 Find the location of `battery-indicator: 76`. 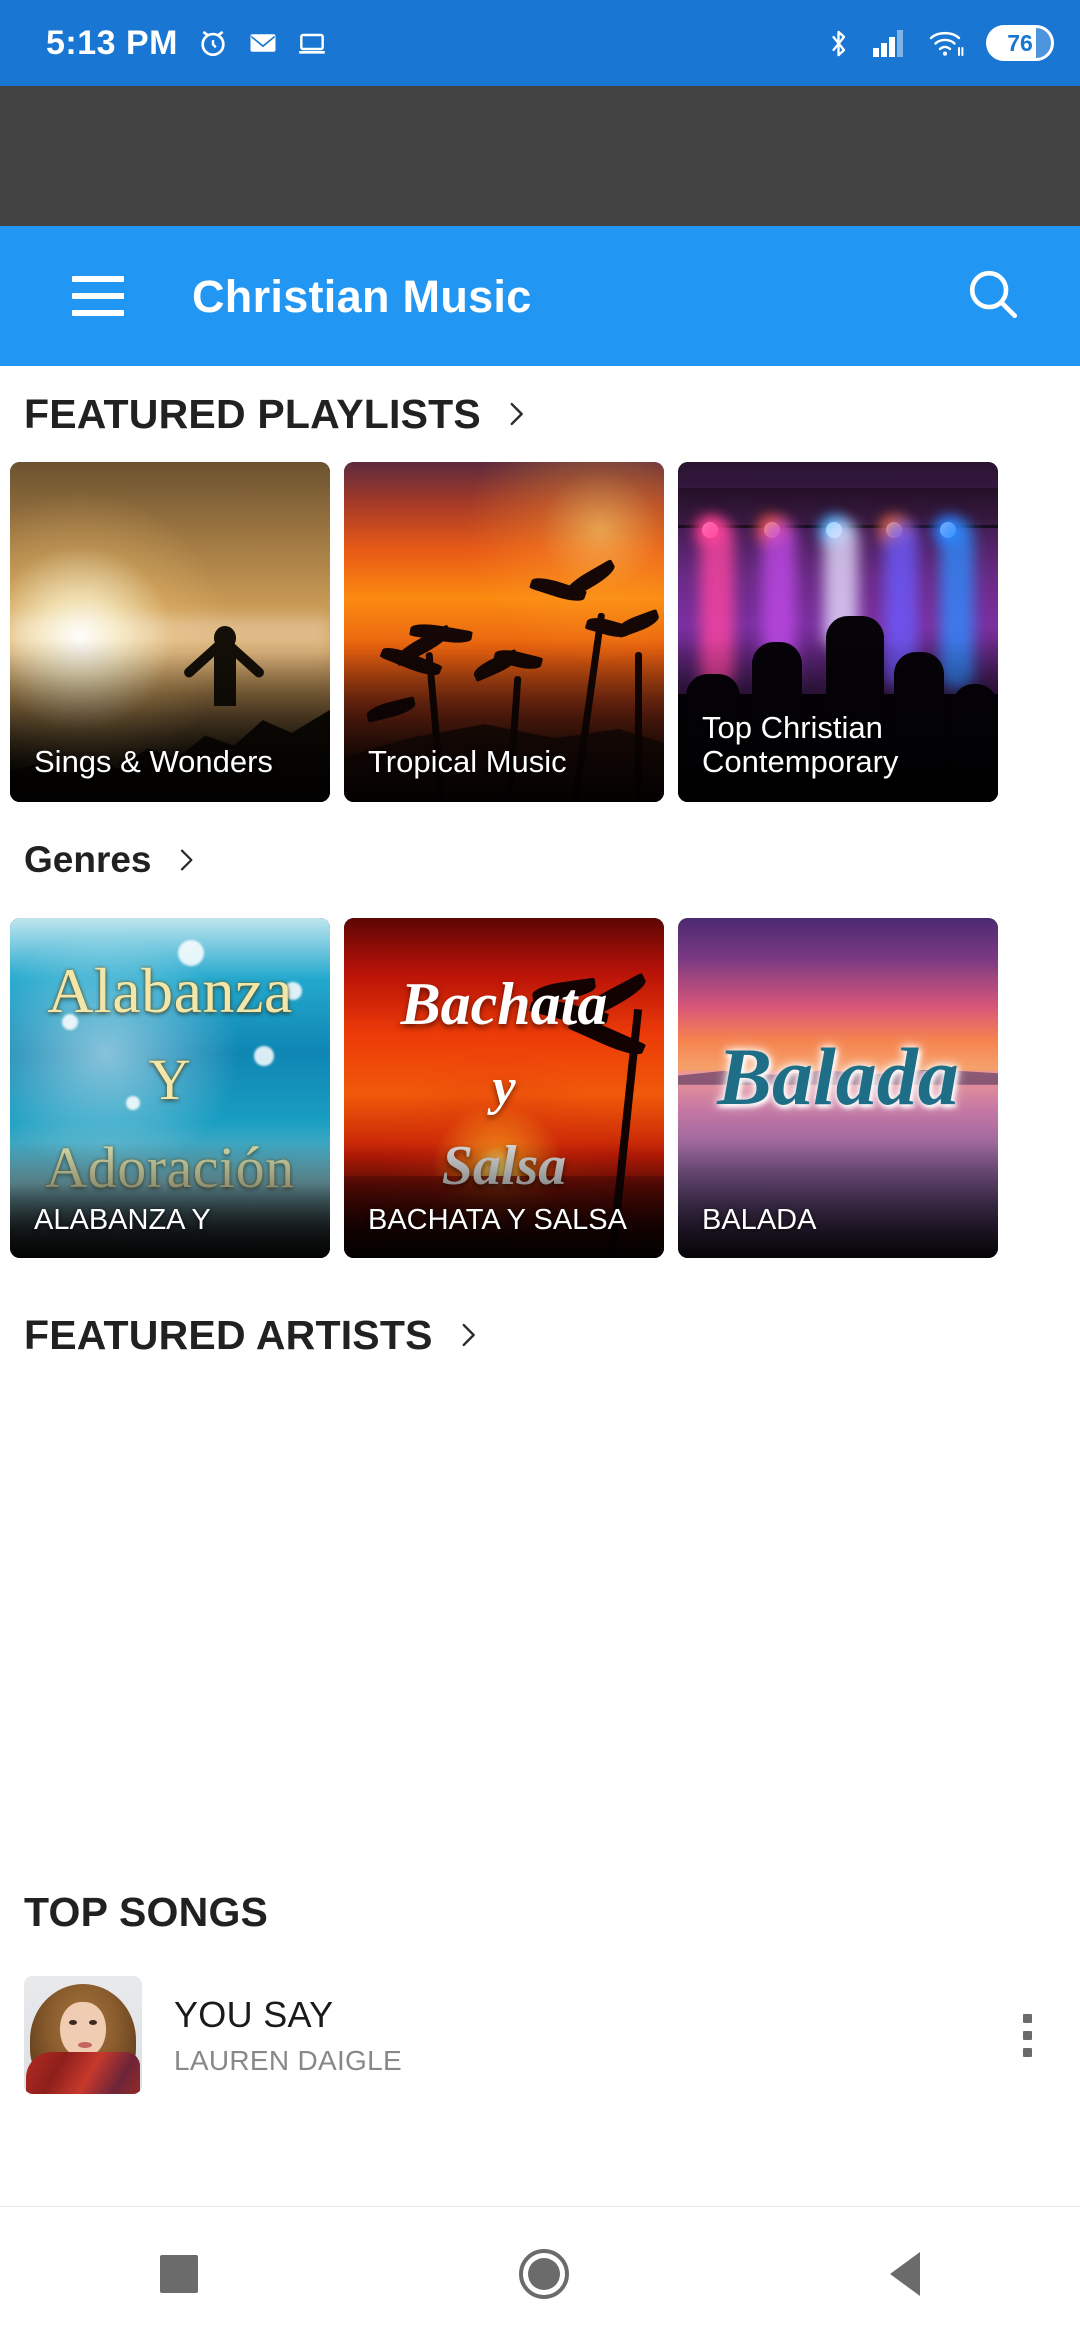

battery-indicator: 76 is located at coordinates (1020, 43).